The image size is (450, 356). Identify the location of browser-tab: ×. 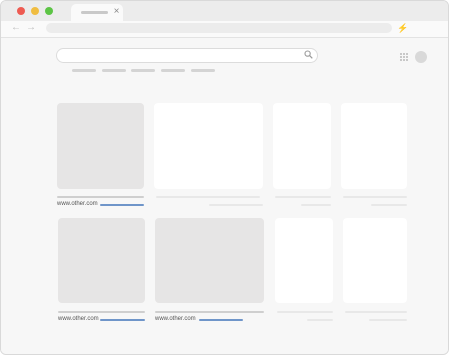
(97, 12).